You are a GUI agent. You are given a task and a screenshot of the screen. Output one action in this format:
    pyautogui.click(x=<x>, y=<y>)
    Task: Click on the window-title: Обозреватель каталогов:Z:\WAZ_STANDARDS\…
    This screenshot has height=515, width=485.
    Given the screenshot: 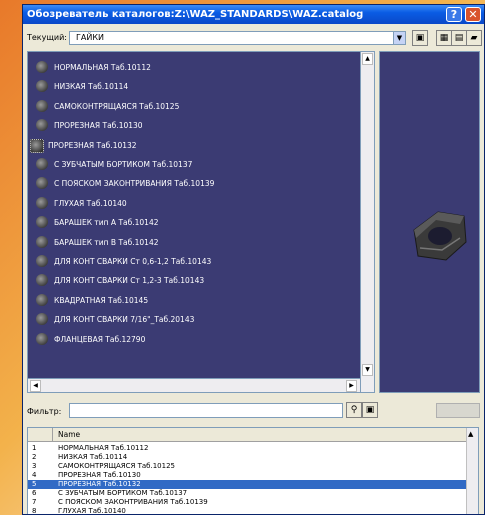 What is the action you would take?
    pyautogui.click(x=195, y=14)
    